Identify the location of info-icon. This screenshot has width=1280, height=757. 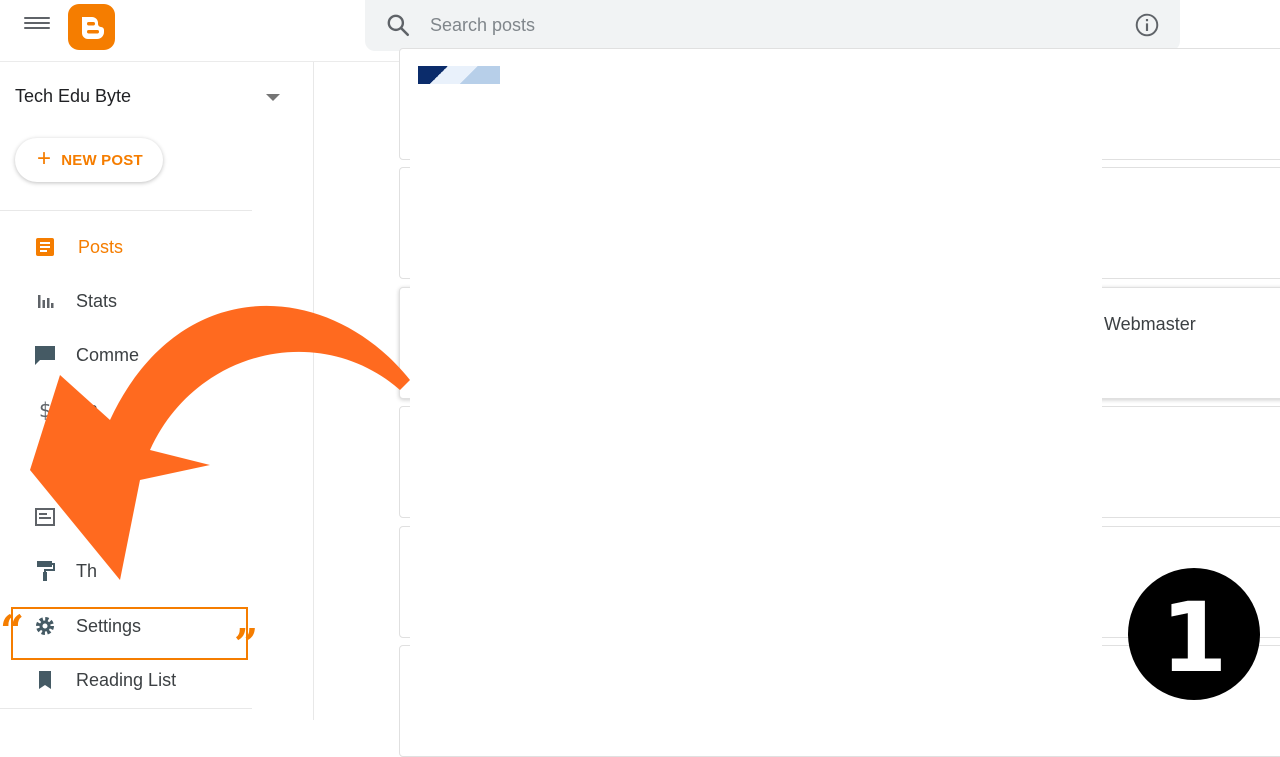
(1147, 25).